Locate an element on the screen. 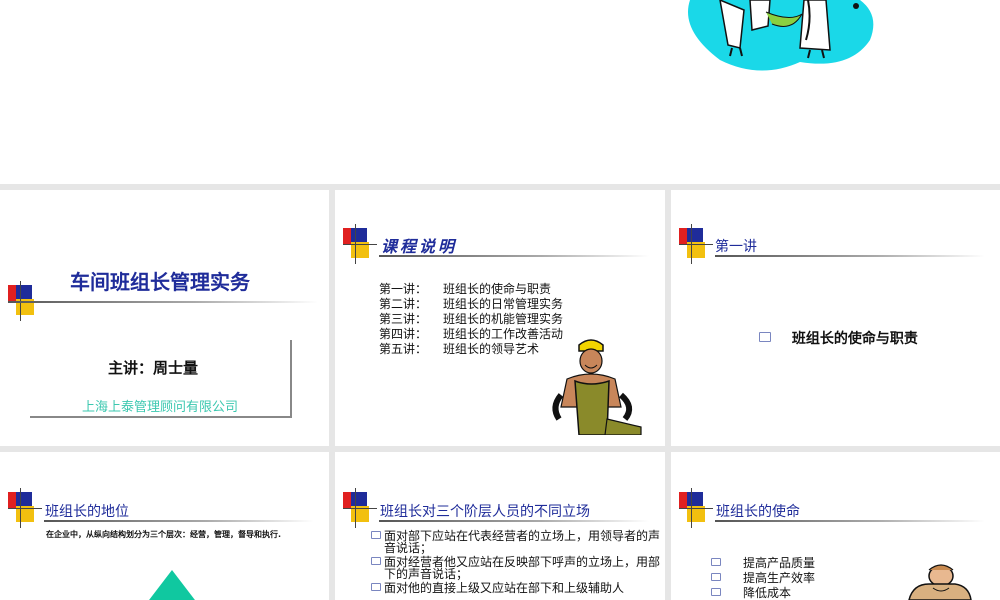  lecture-row: 第三讲： 班组长的机能管理实务 is located at coordinates (471, 319).